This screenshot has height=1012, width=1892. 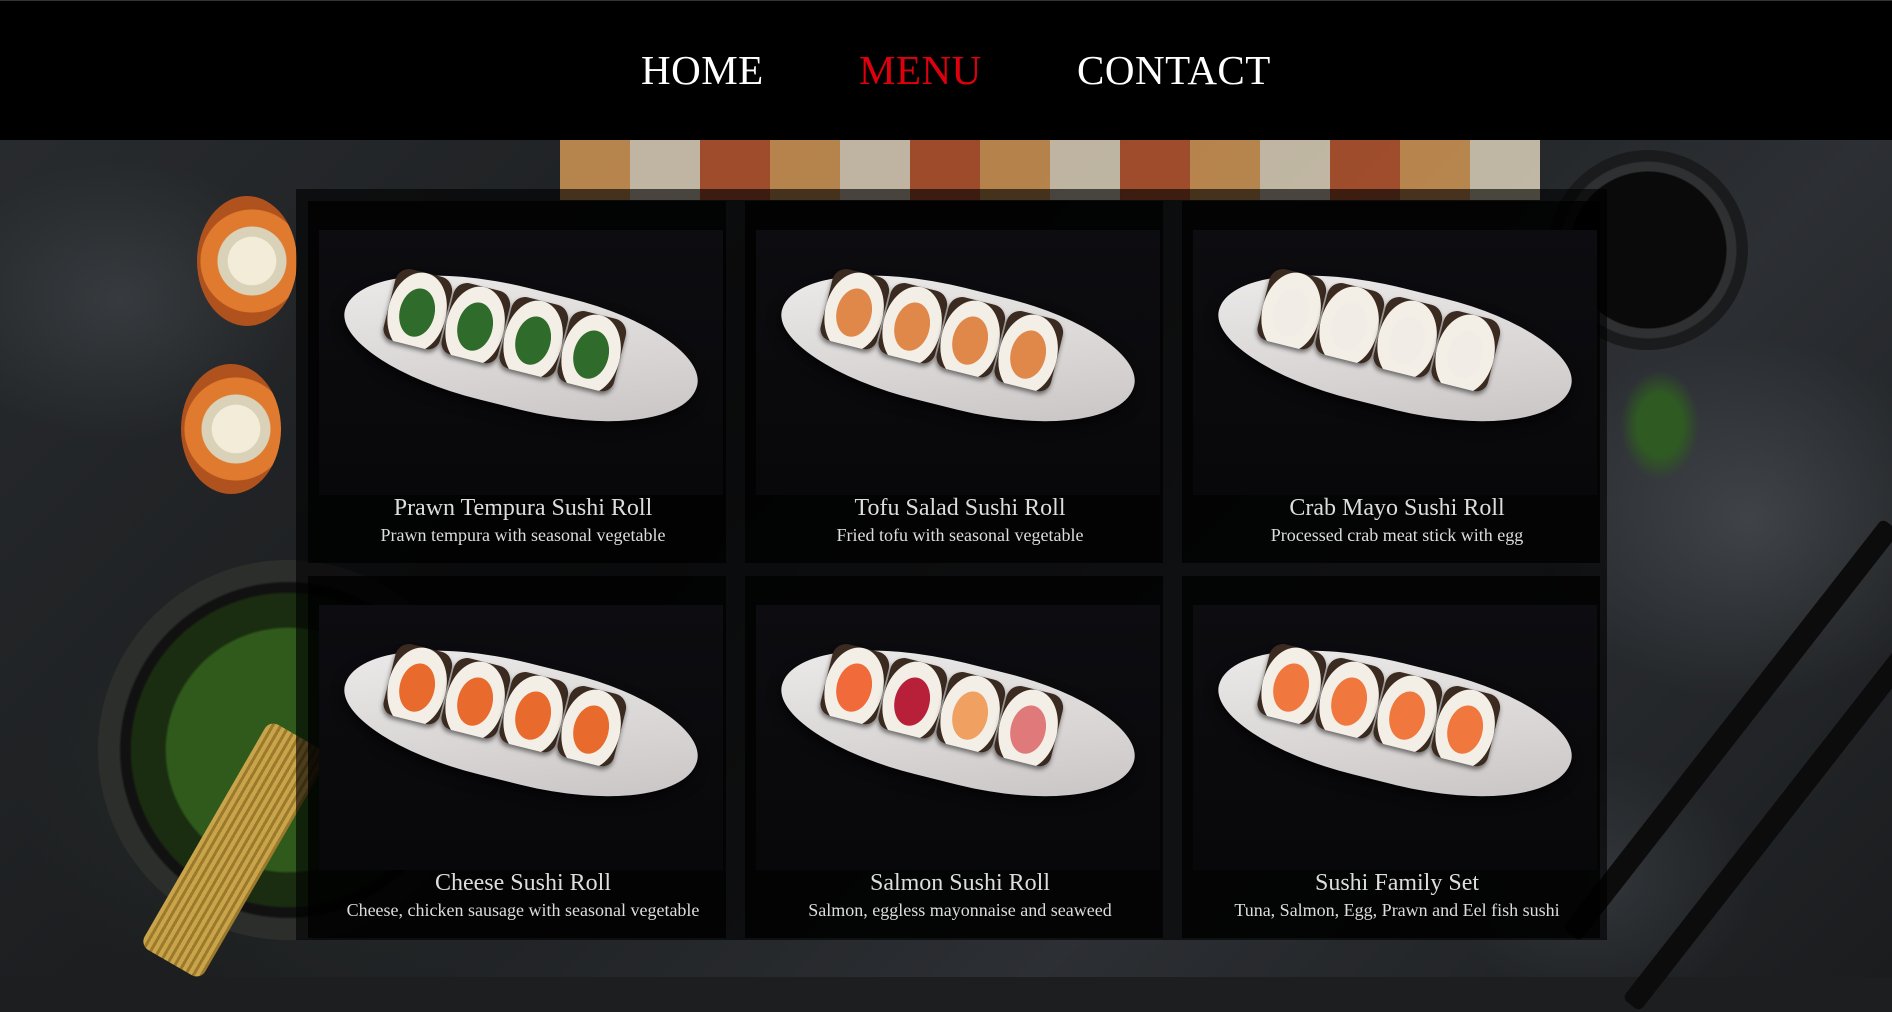 What do you see at coordinates (702, 70) in the screenshot?
I see `nav-home-link: HOME` at bounding box center [702, 70].